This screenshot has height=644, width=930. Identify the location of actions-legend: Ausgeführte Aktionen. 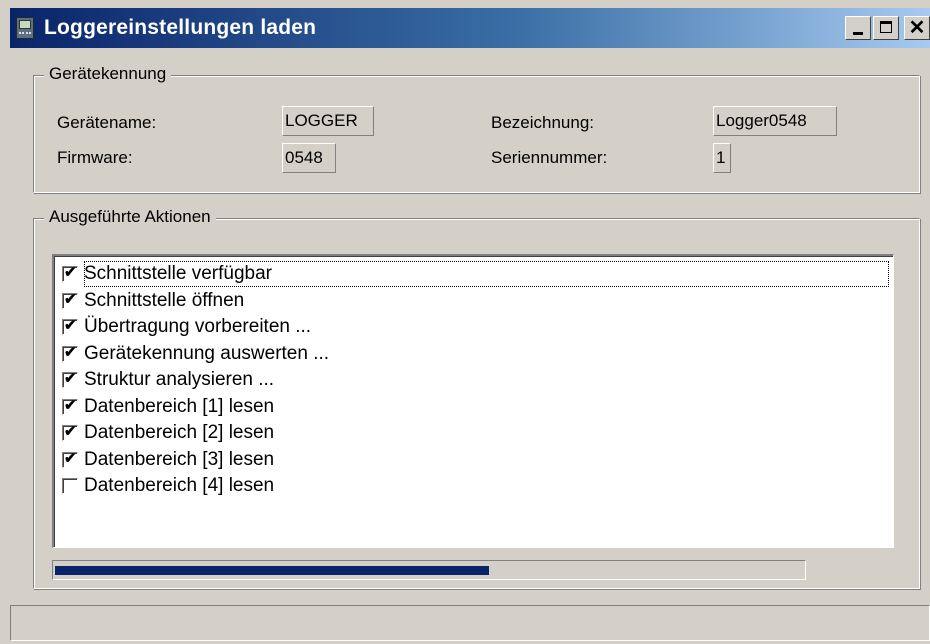
(130, 217).